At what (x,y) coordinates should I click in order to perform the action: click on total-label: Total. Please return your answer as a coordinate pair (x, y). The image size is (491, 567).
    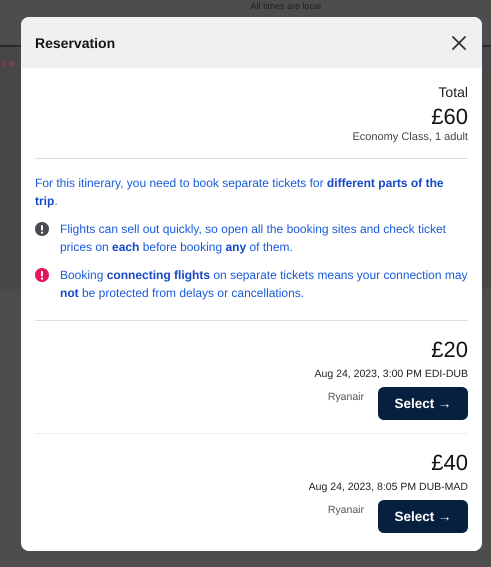
    Looking at the image, I should click on (453, 92).